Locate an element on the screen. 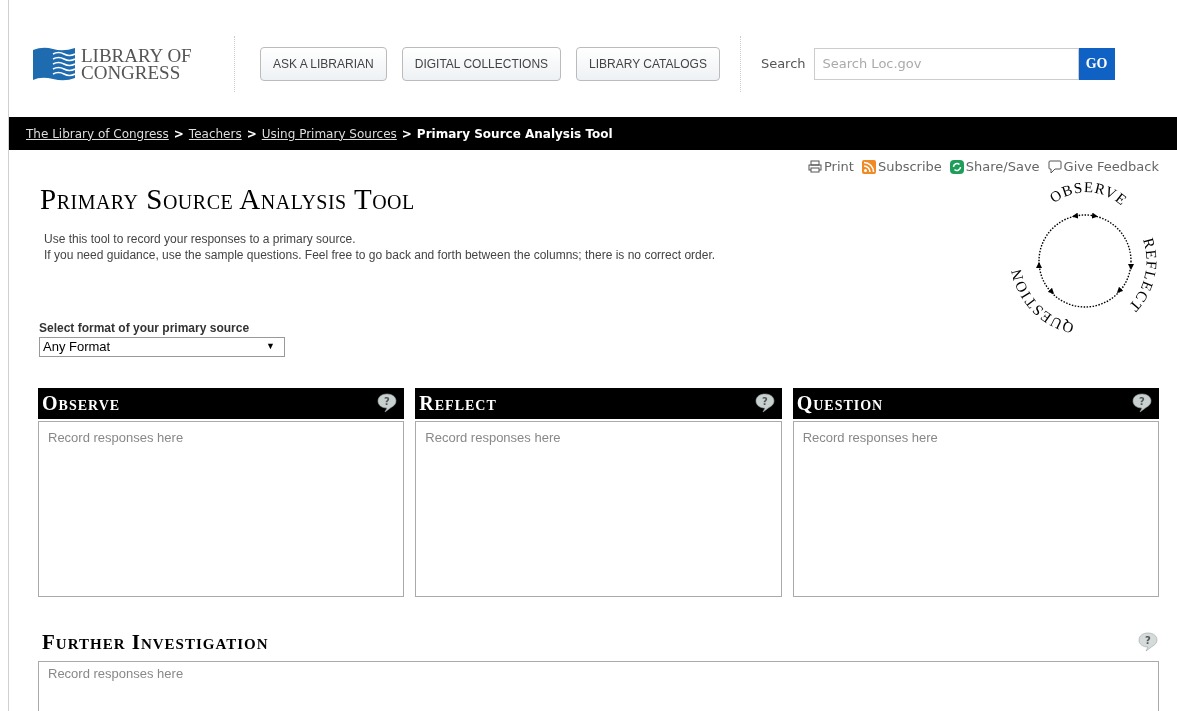  column-title: Reflect is located at coordinates (458, 403).